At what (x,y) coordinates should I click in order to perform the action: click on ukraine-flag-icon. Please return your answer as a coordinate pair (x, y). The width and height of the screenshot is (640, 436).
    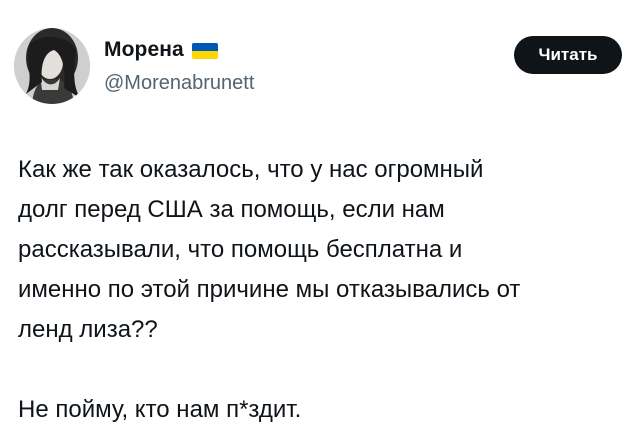
    Looking at the image, I should click on (204, 51).